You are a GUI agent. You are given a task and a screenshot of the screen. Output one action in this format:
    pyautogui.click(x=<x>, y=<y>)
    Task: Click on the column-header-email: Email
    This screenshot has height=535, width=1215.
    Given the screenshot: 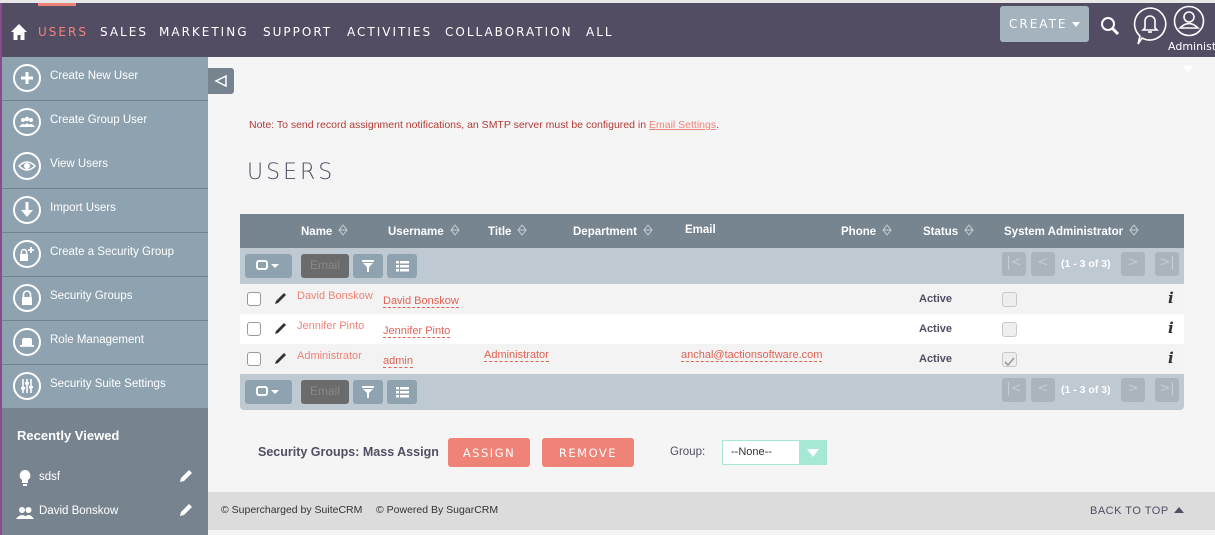 What is the action you would take?
    pyautogui.click(x=700, y=230)
    